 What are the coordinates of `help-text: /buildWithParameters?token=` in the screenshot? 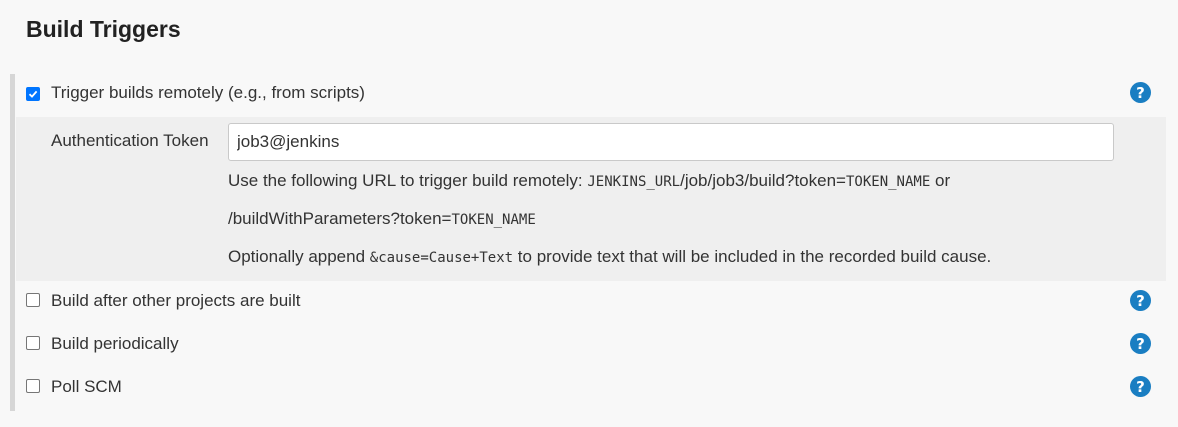 It's located at (340, 218).